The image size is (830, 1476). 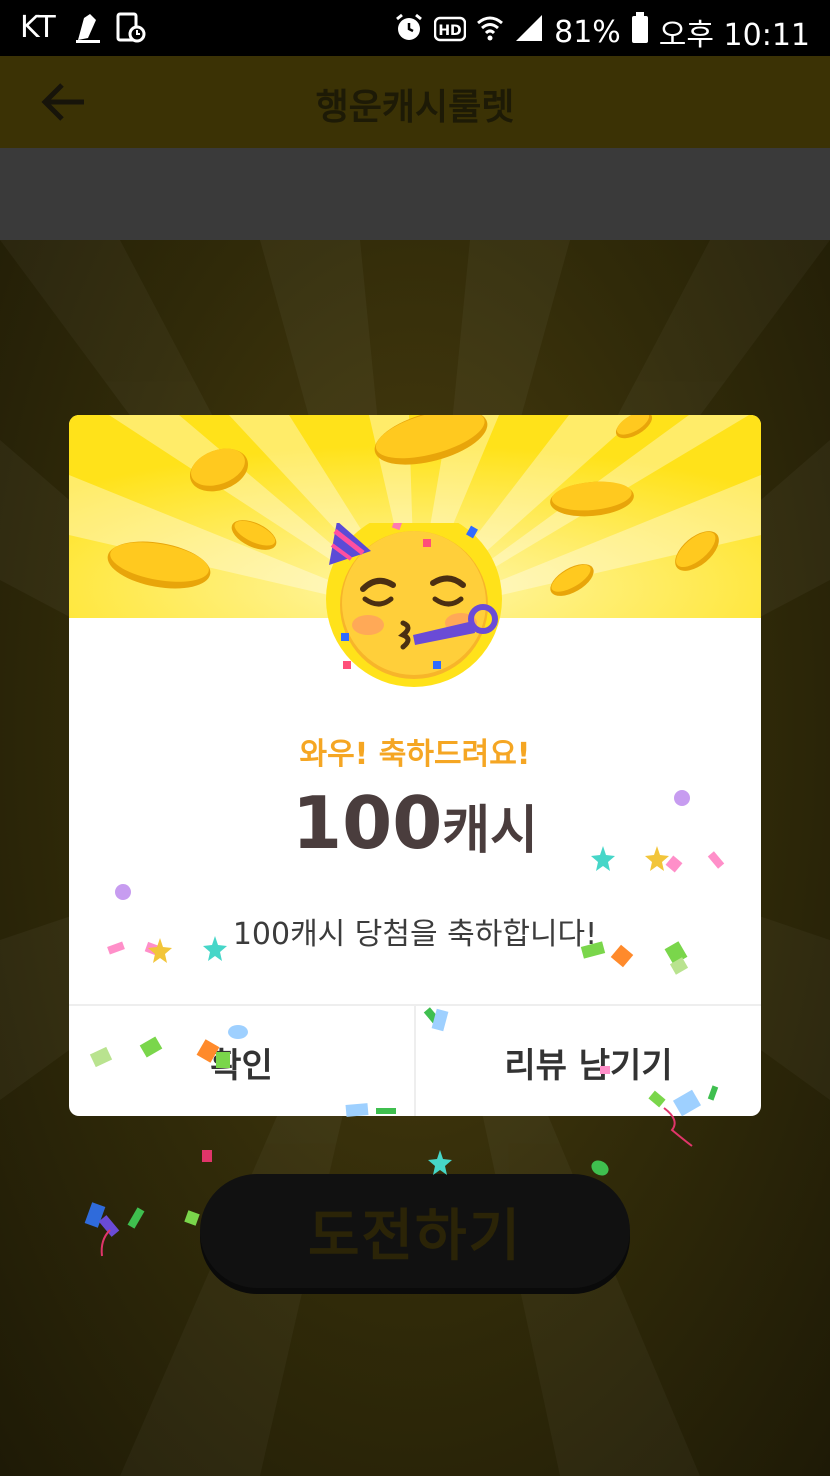 I want to click on challenge-button: 도전하기, so click(x=415, y=1231).